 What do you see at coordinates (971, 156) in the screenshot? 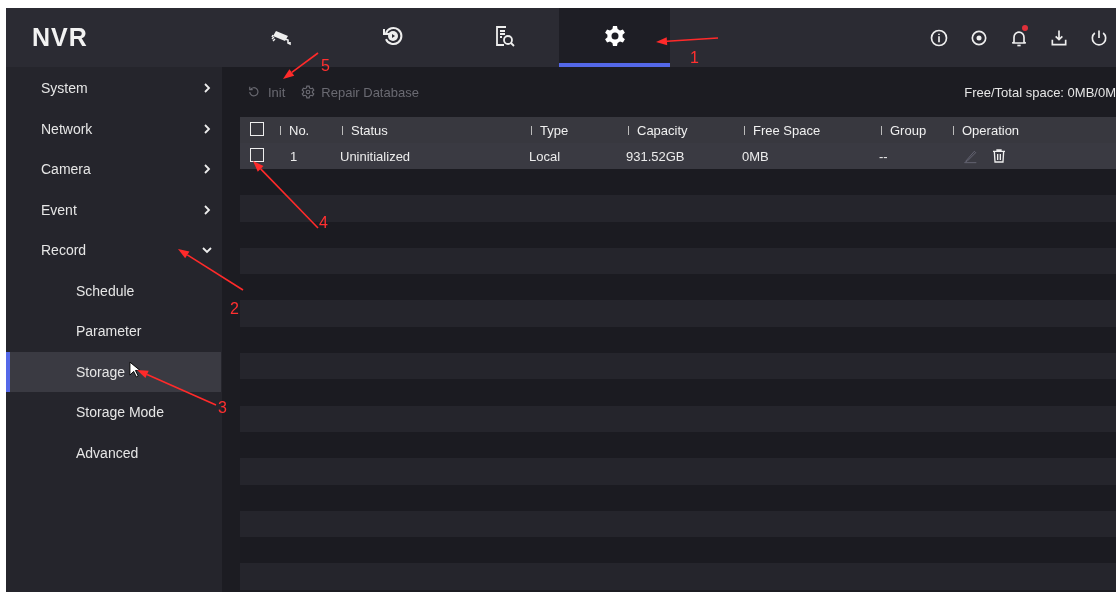
I see `pencil-icon` at bounding box center [971, 156].